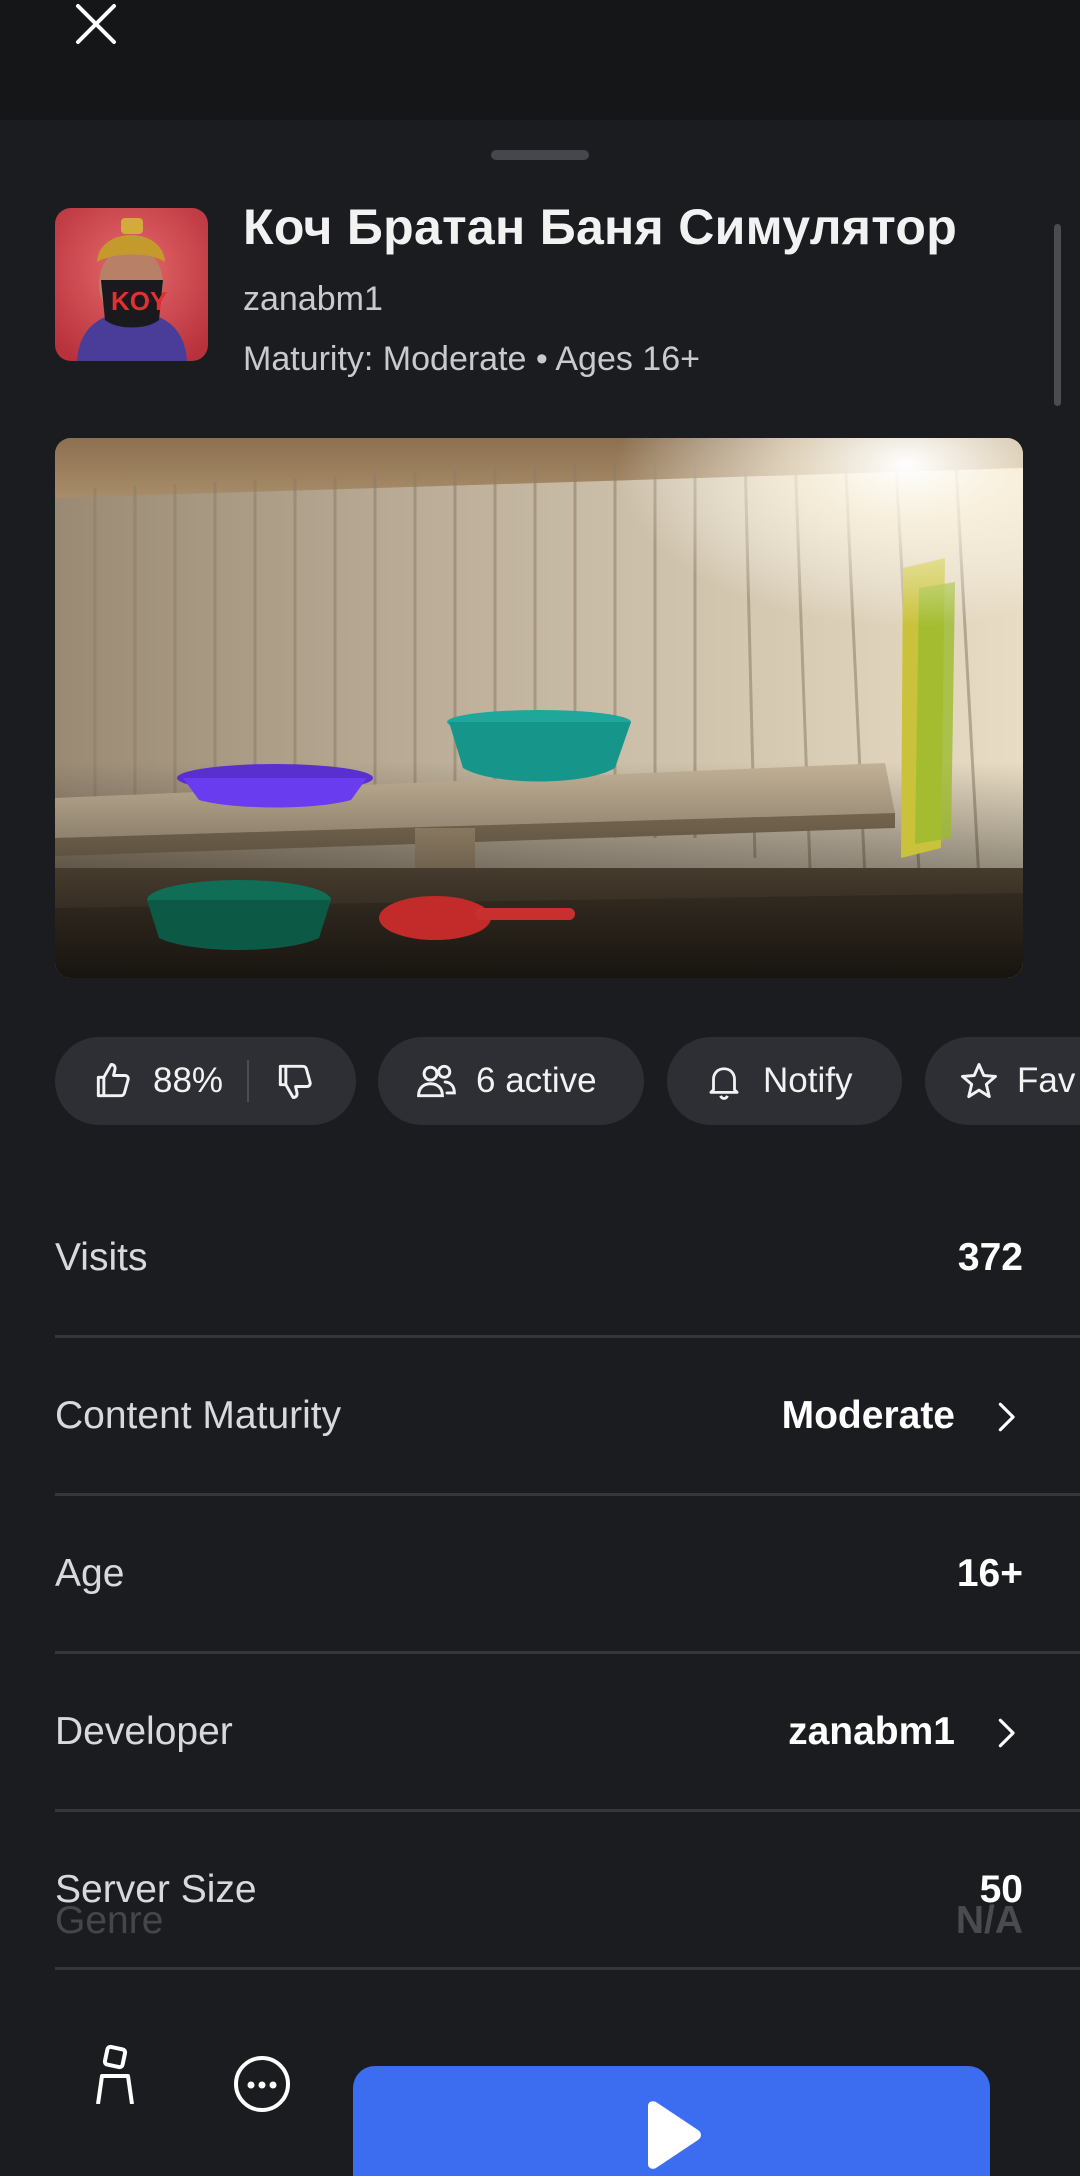 The width and height of the screenshot is (1080, 2176). Describe the element at coordinates (471, 359) in the screenshot. I see `maturity-summary: Maturity: Moderate • Ages 16+` at that location.